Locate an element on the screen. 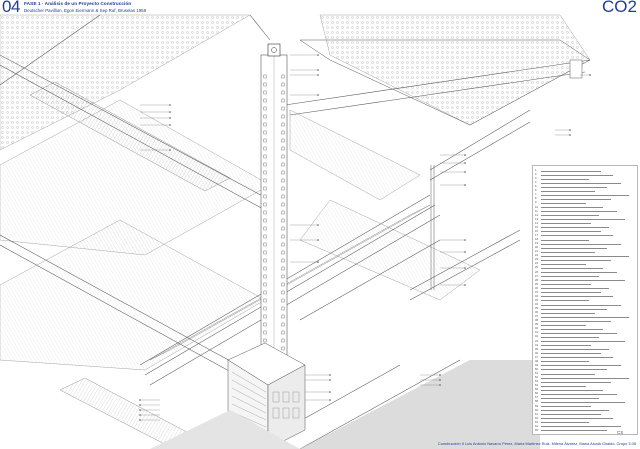  legend-item-number: 50 is located at coordinates (536, 369).